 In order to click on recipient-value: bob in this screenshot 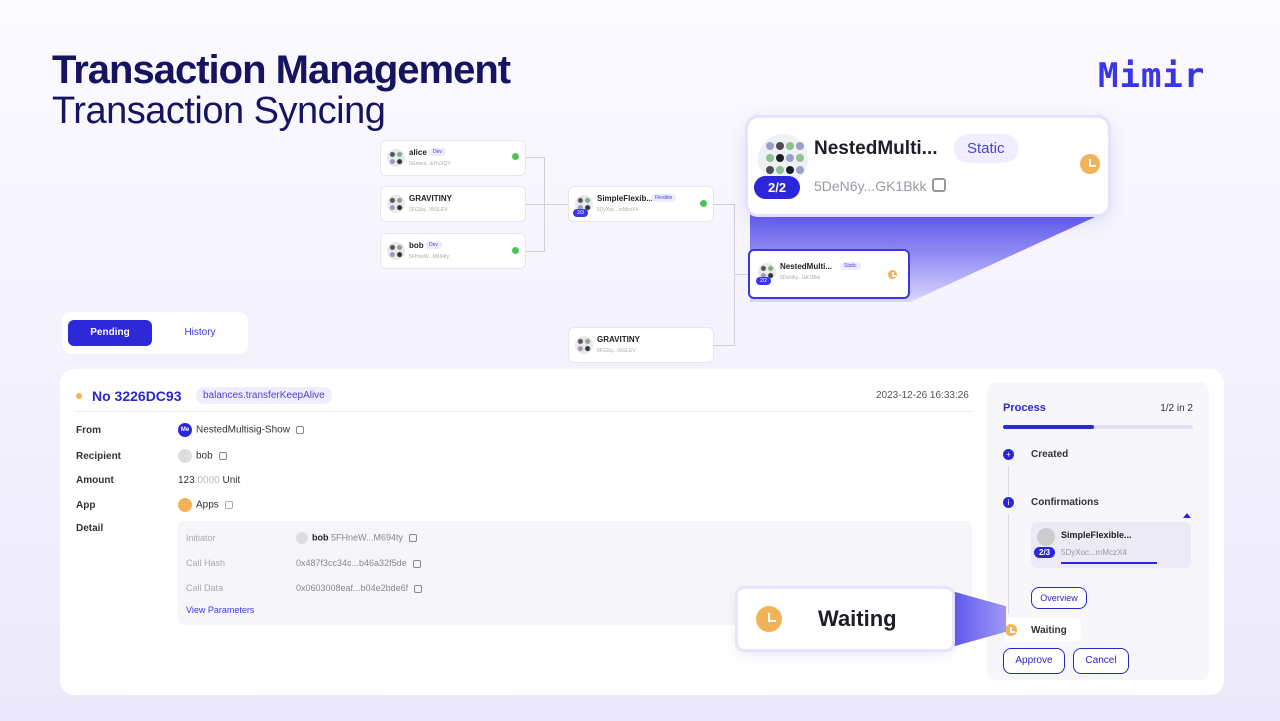, I will do `click(202, 456)`.